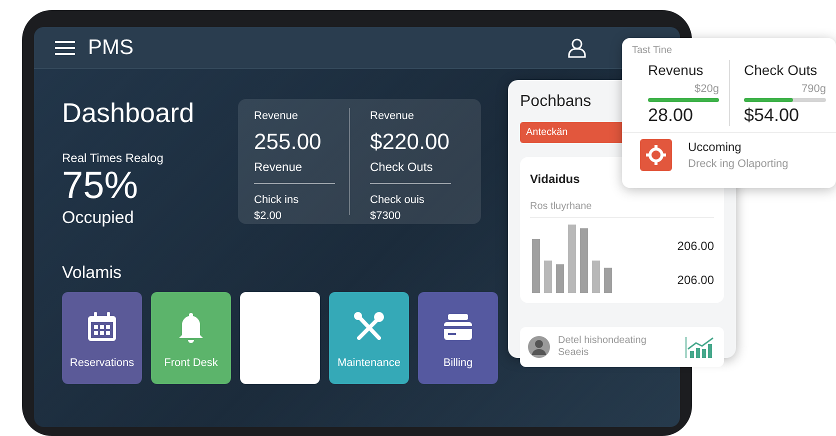 The image size is (836, 436). Describe the element at coordinates (101, 185) in the screenshot. I see `occupancy-value: 75%` at that location.